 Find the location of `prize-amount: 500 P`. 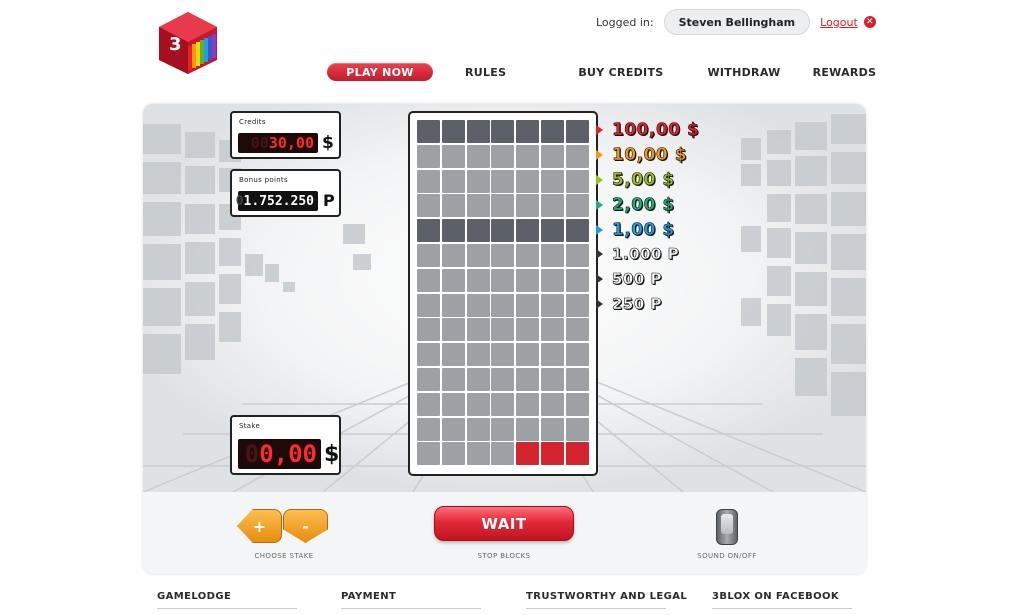

prize-amount: 500 P is located at coordinates (637, 279).